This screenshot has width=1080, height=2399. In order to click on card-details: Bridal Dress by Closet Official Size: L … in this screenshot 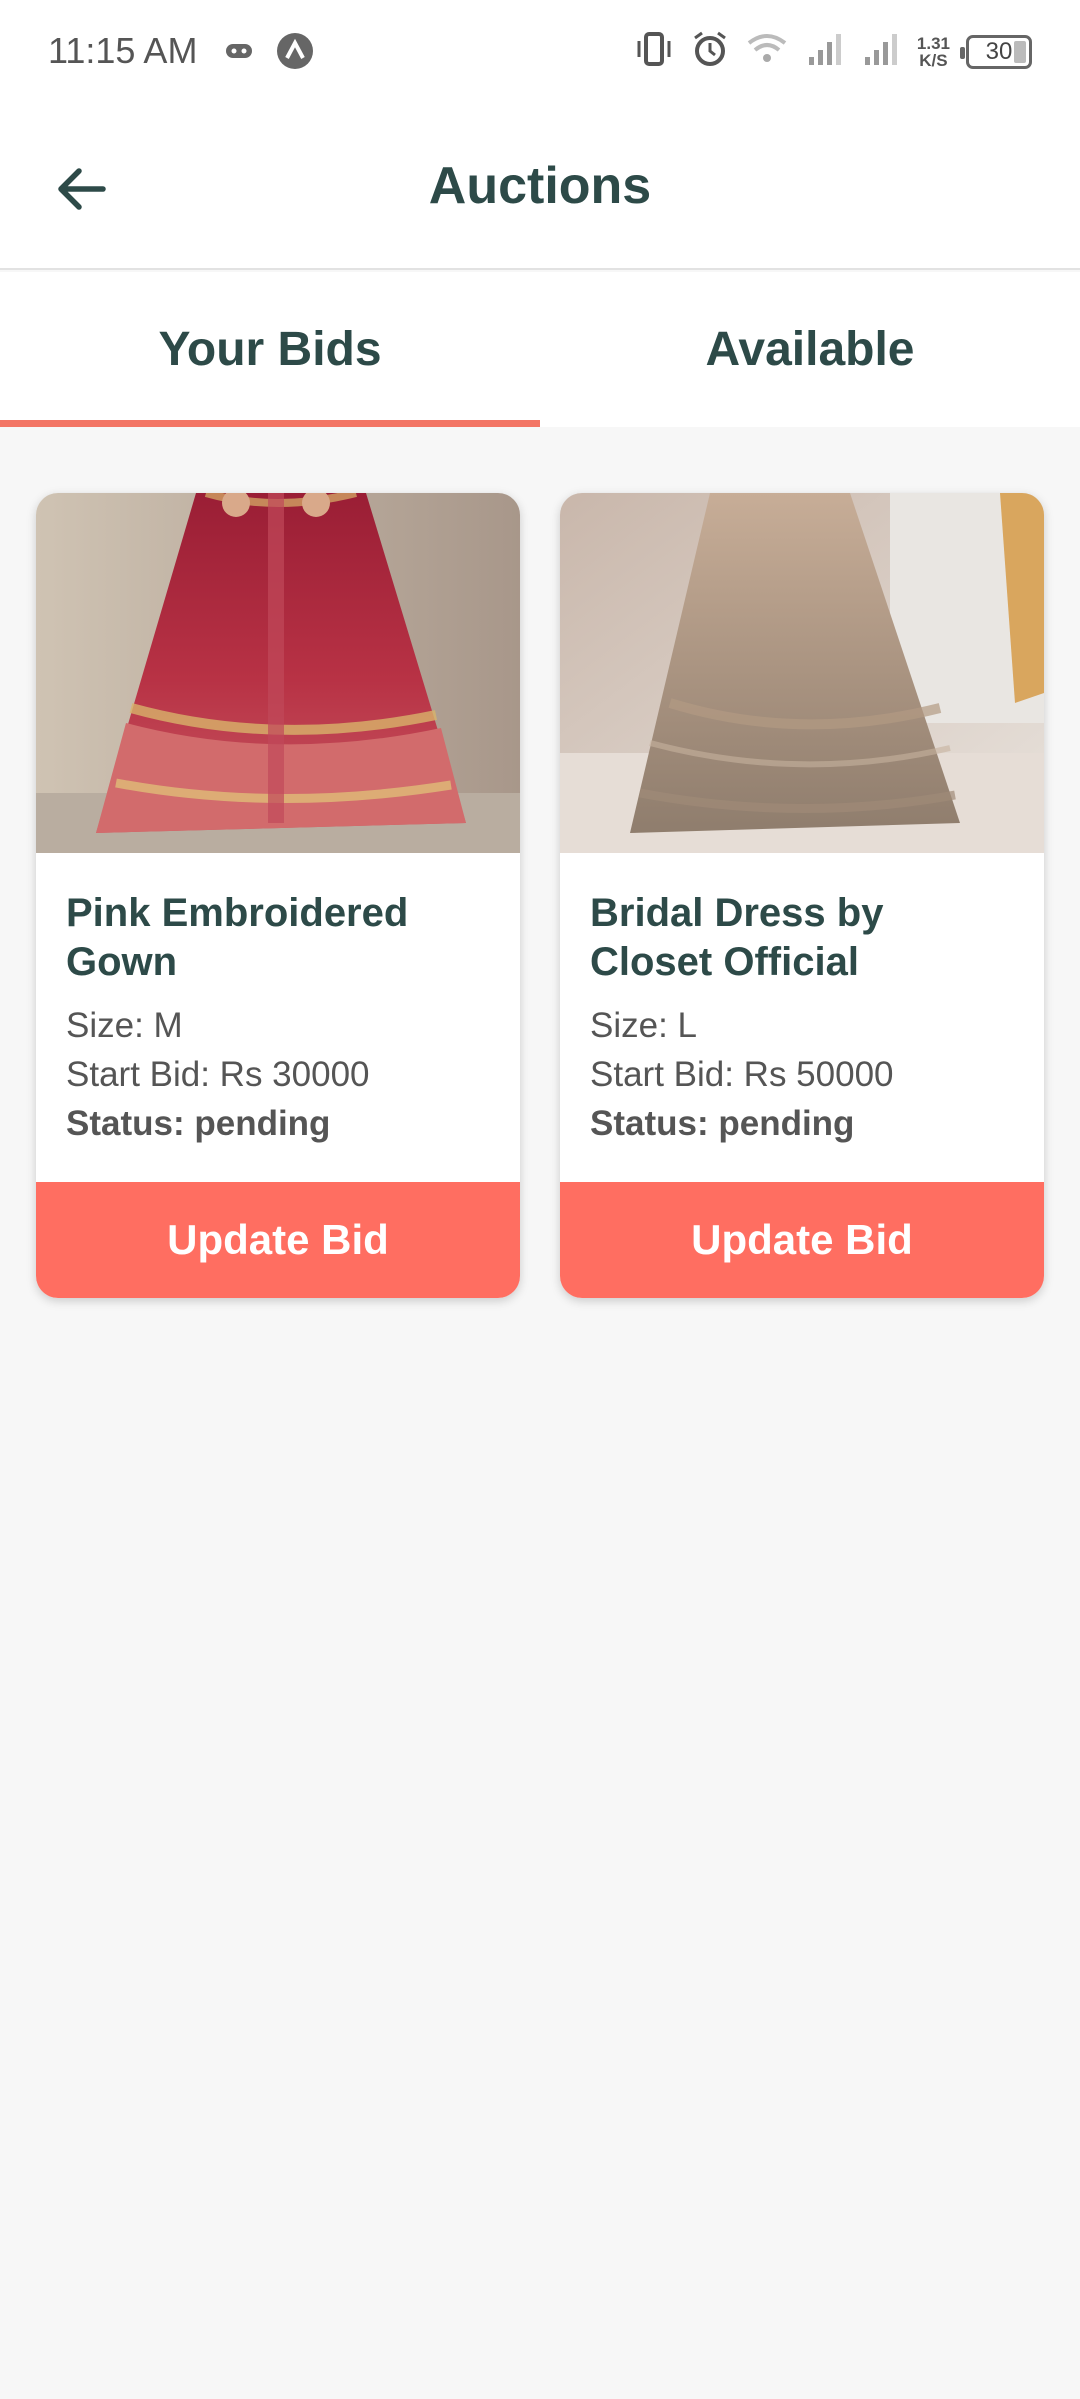, I will do `click(802, 1018)`.